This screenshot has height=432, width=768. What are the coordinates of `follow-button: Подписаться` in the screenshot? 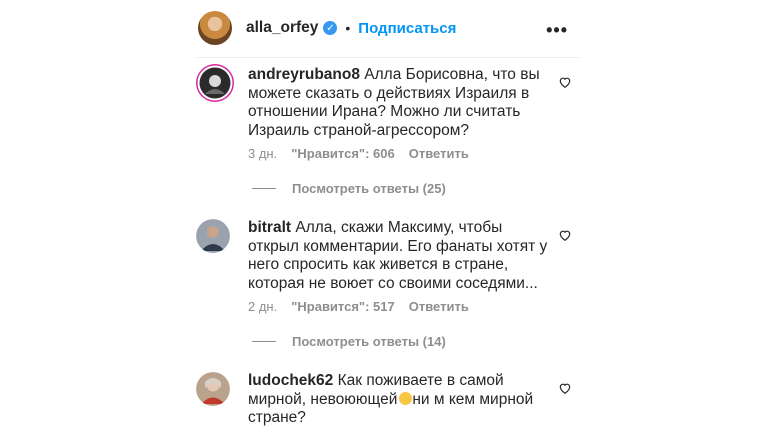 It's located at (407, 28).